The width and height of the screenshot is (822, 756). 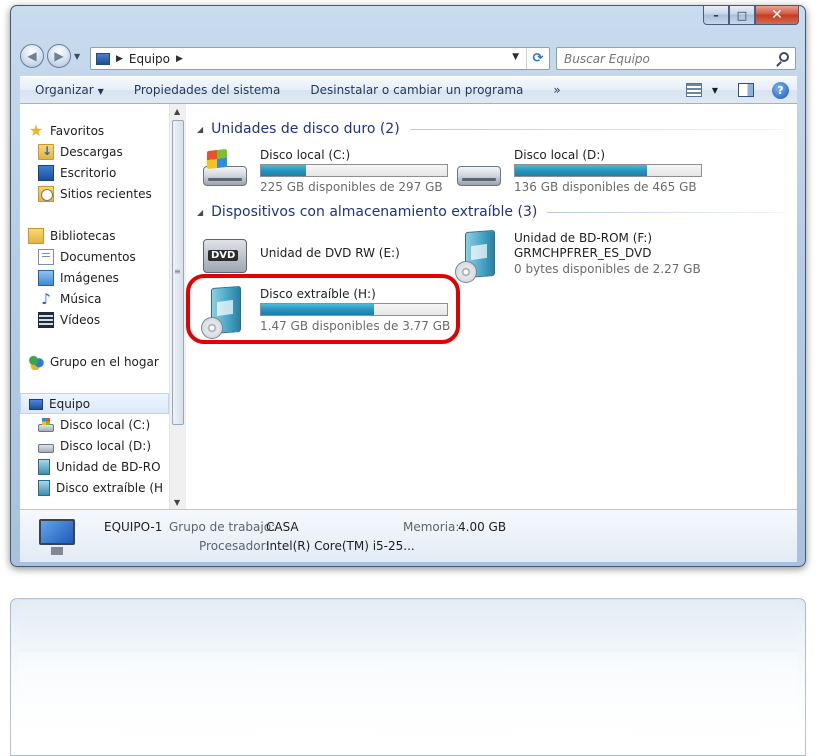 I want to click on back-arrow-icon: ◀, so click(x=32, y=56).